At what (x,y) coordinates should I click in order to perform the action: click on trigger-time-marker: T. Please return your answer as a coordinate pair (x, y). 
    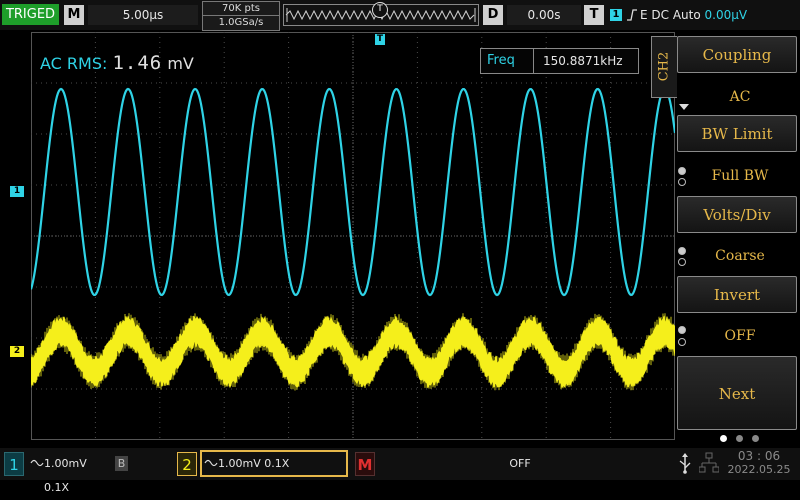
    Looking at the image, I should click on (380, 39).